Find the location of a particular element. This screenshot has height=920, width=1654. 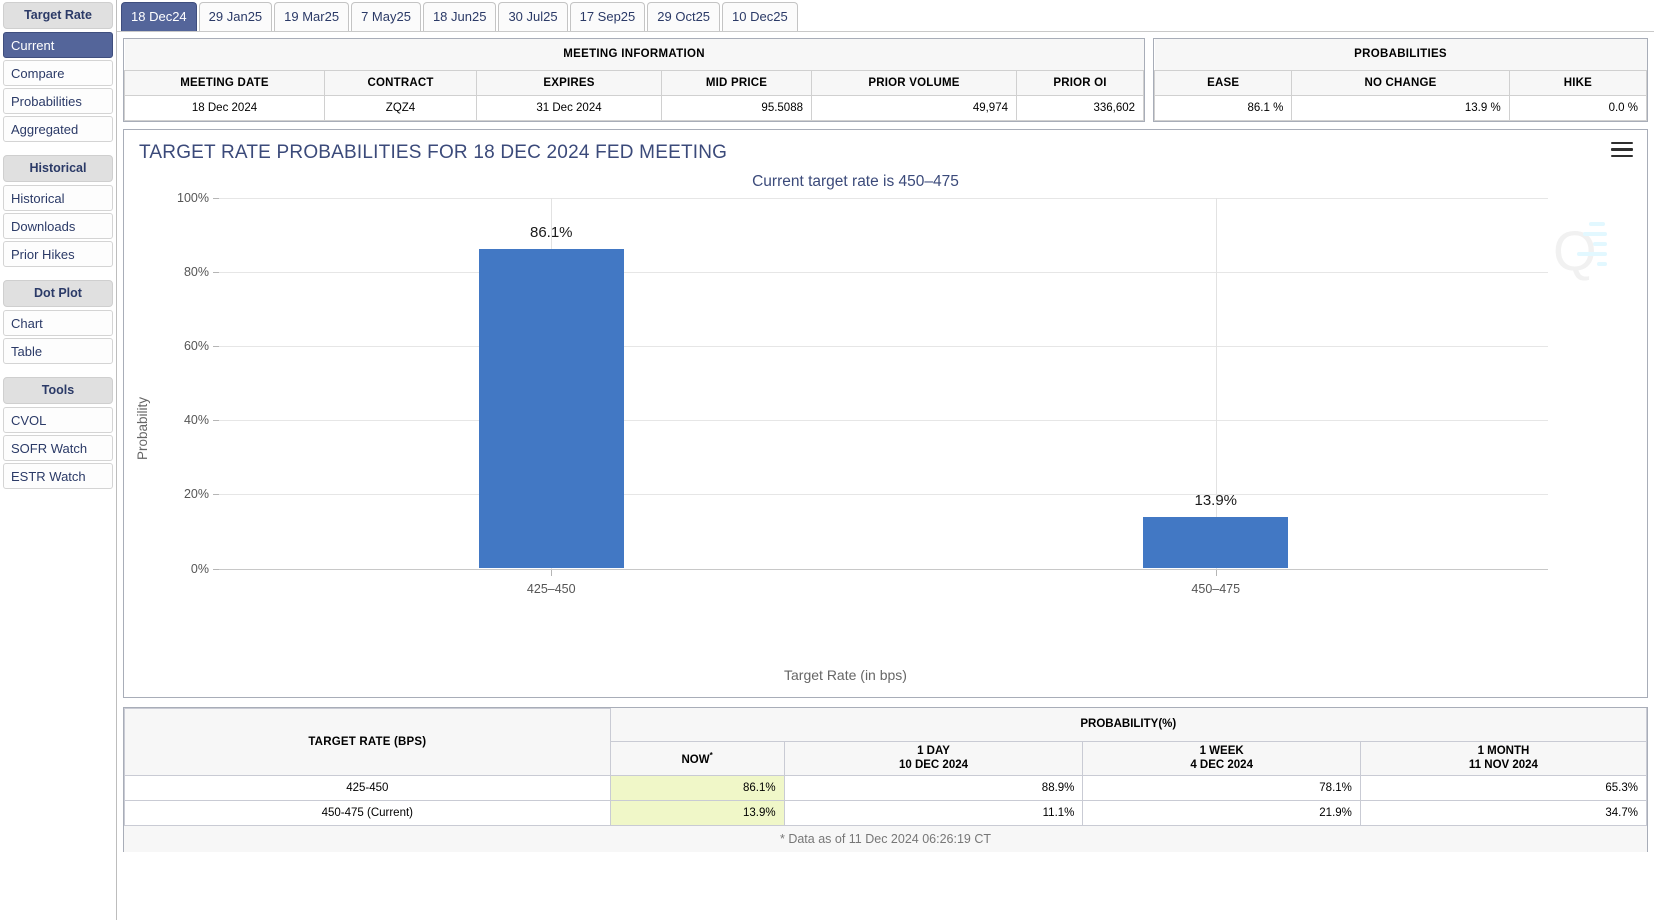

sidebar-item-table: Table is located at coordinates (58, 351).